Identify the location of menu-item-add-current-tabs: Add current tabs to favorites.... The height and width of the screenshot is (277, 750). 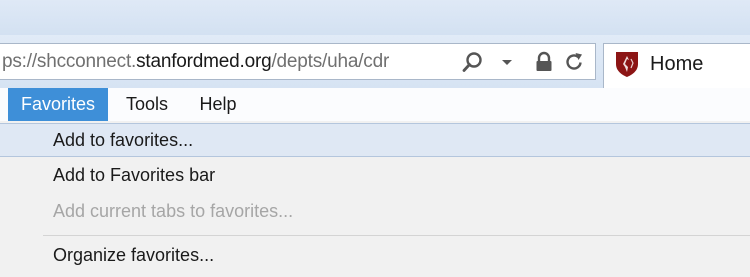
(375, 212).